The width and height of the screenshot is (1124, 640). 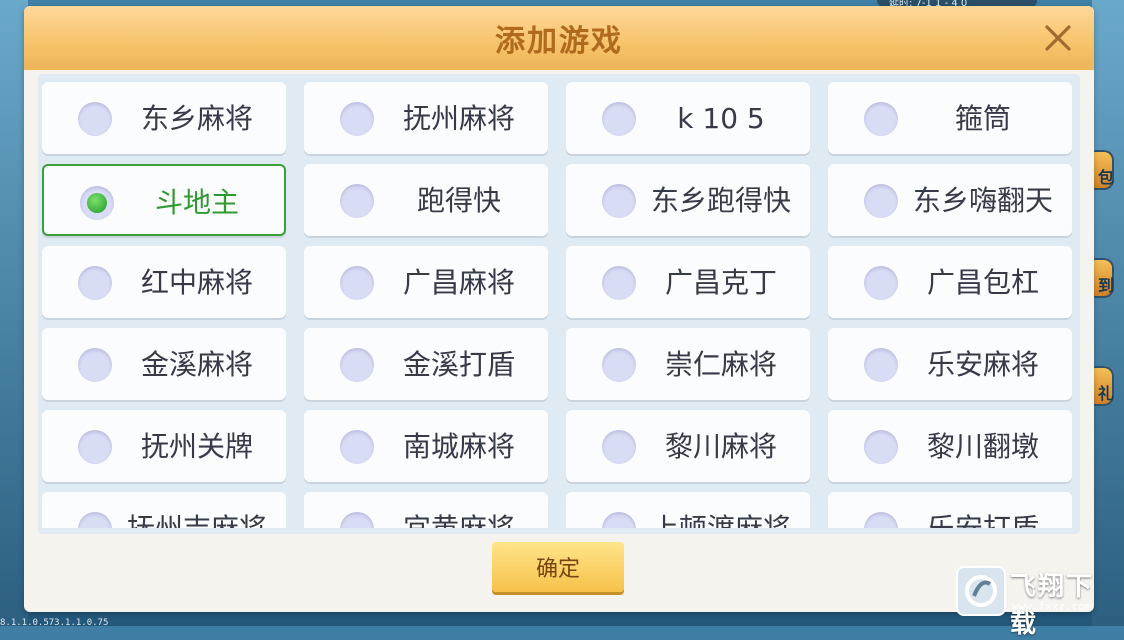 I want to click on game-label: 东乡麻将, so click(x=196, y=118).